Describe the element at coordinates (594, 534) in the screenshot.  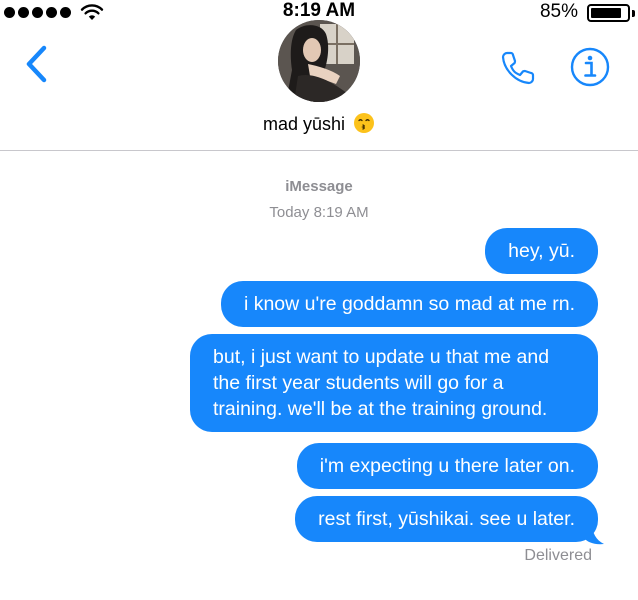
I see `bubble-tail` at that location.